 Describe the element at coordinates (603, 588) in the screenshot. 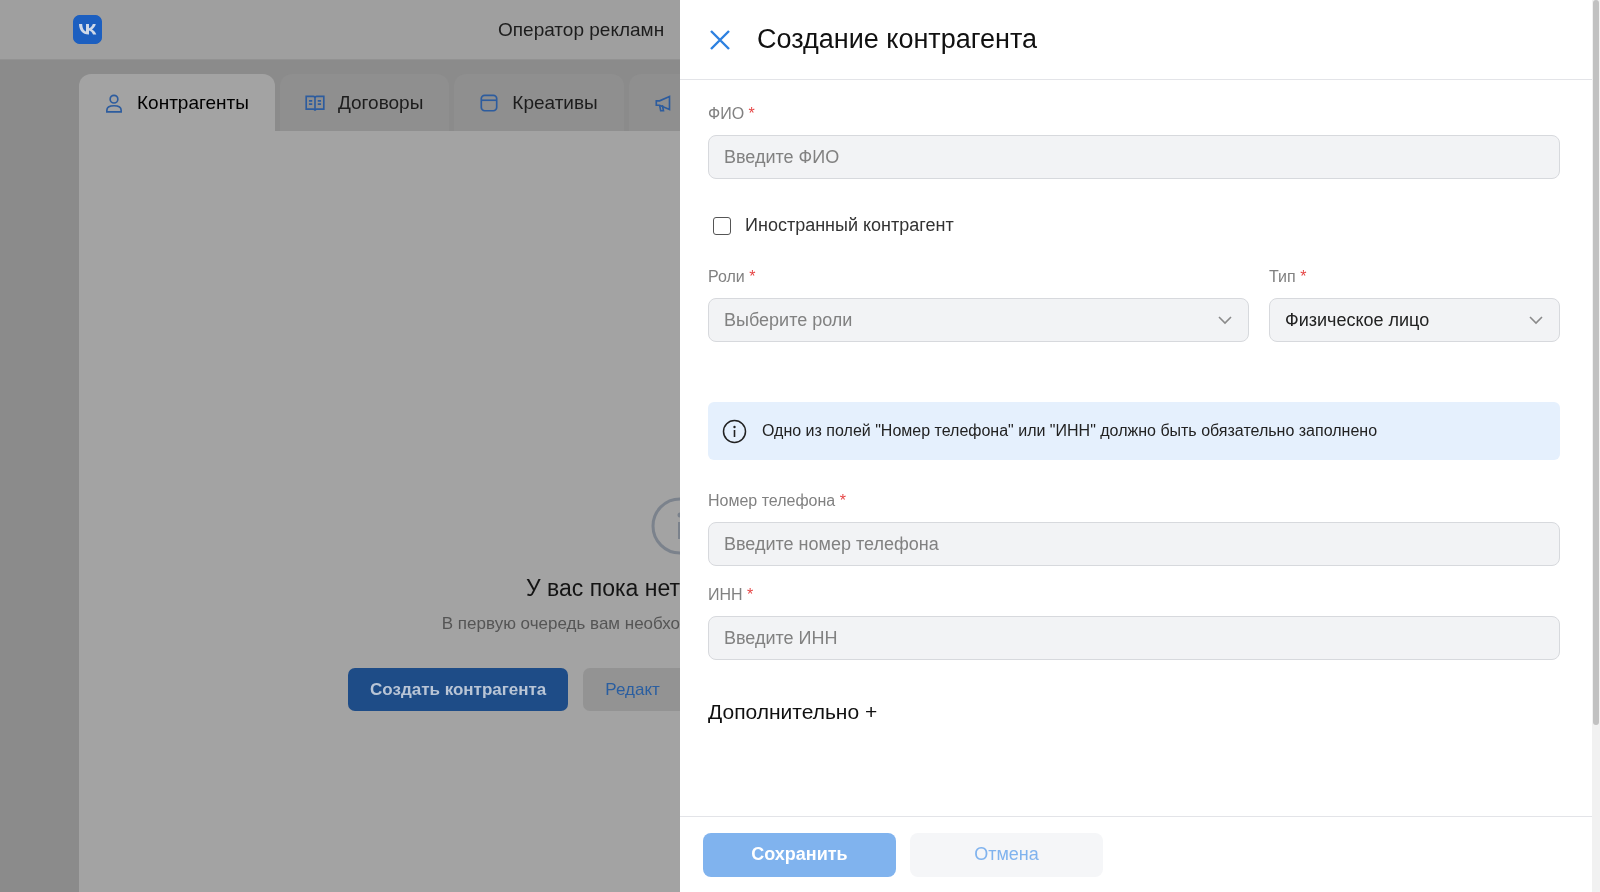

I see `empty-state-title: У вас пока нет` at that location.